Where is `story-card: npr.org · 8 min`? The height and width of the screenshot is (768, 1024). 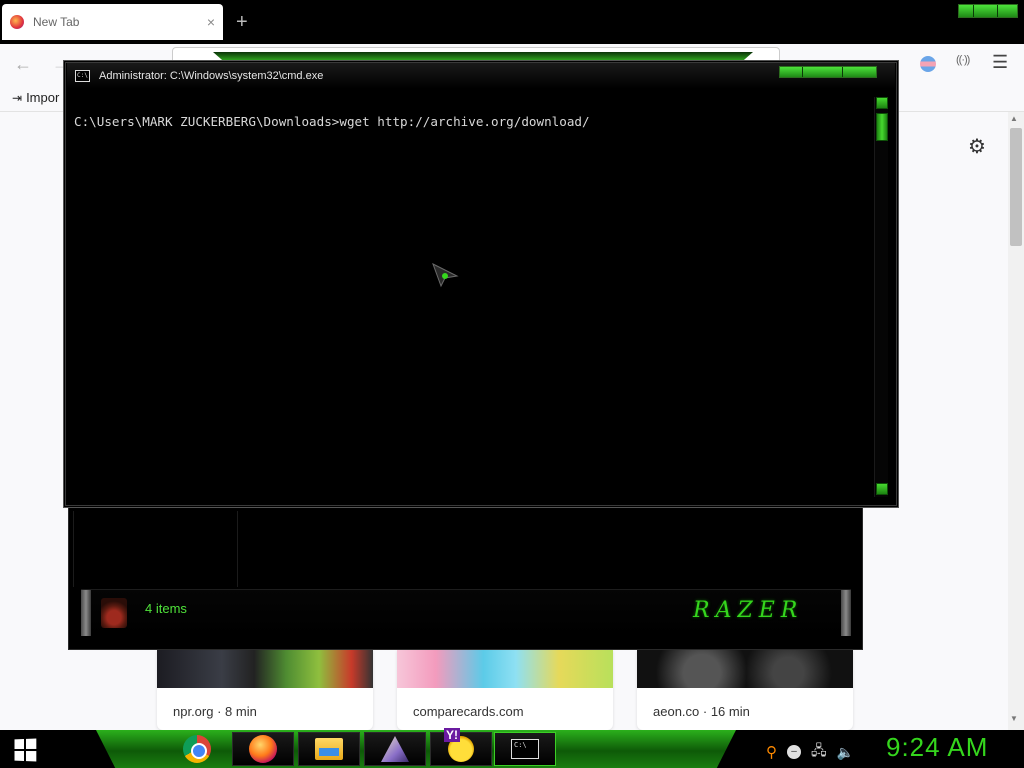
story-card: npr.org · 8 min is located at coordinates (265, 690).